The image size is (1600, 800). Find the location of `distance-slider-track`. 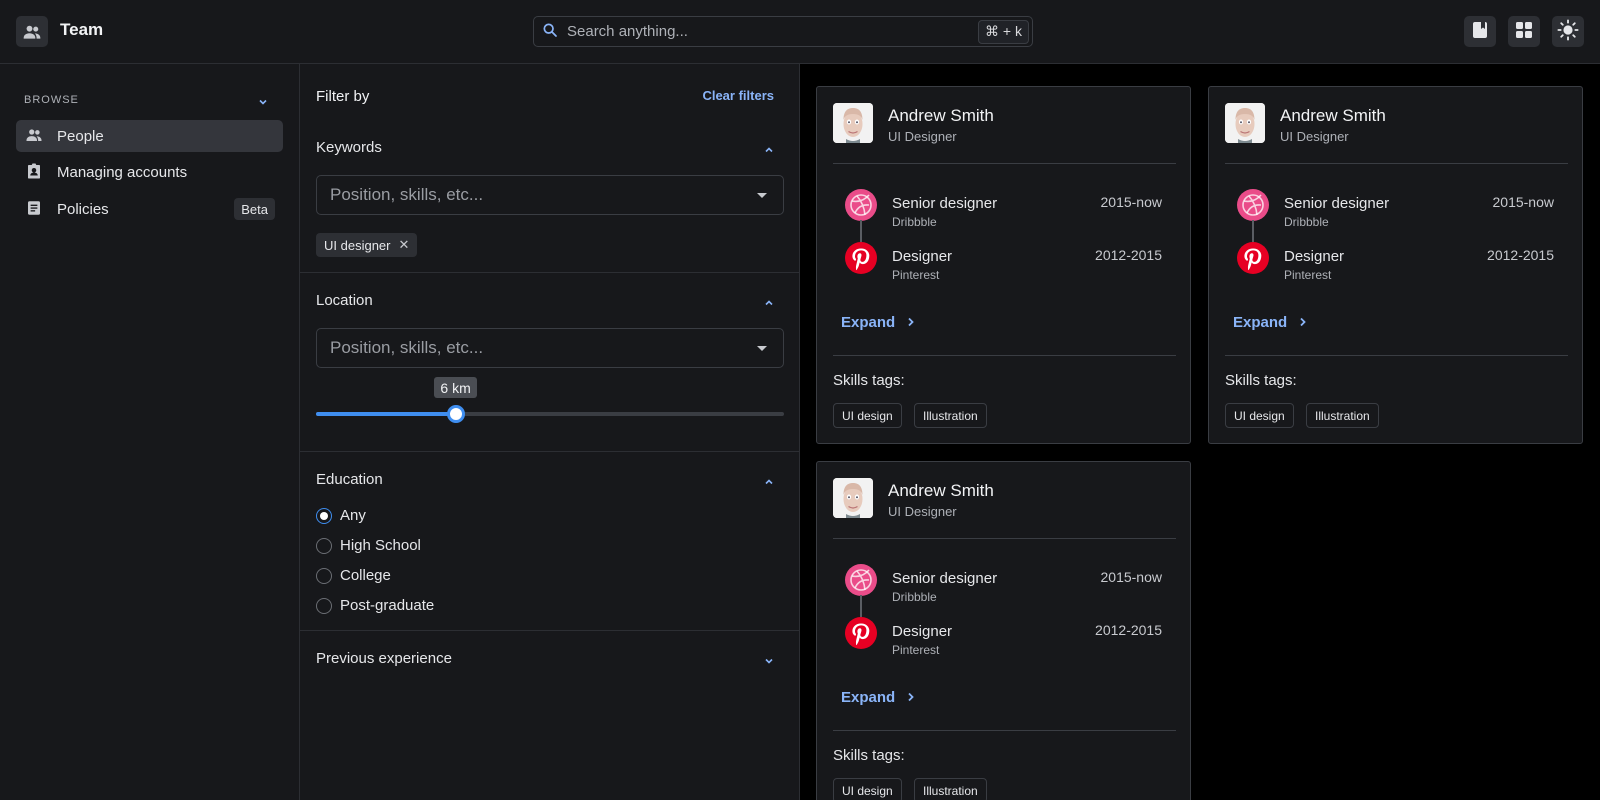

distance-slider-track is located at coordinates (550, 414).